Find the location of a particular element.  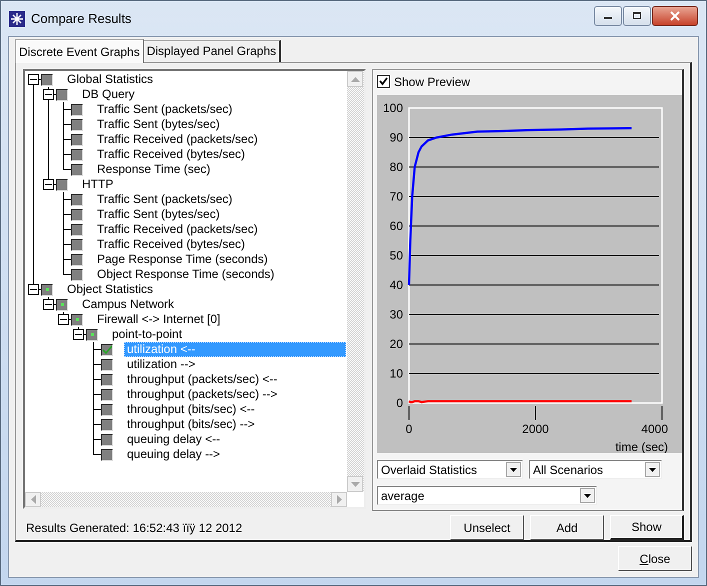

tree-item: queuing delay <-- is located at coordinates (235, 439).